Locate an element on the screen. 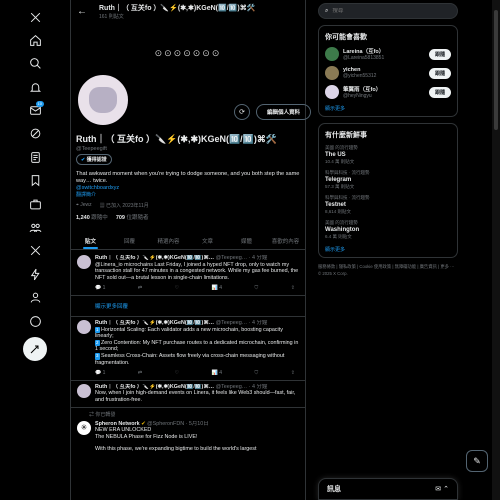  translate-bio-link: 翻譯簡介 is located at coordinates (188, 194).